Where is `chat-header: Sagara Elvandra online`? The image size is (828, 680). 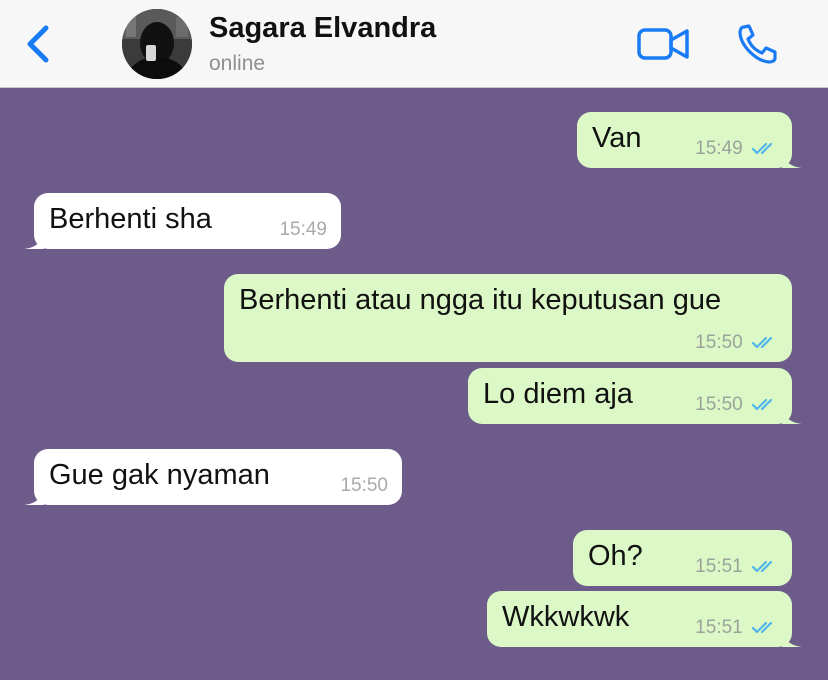 chat-header: Sagara Elvandra online is located at coordinates (414, 44).